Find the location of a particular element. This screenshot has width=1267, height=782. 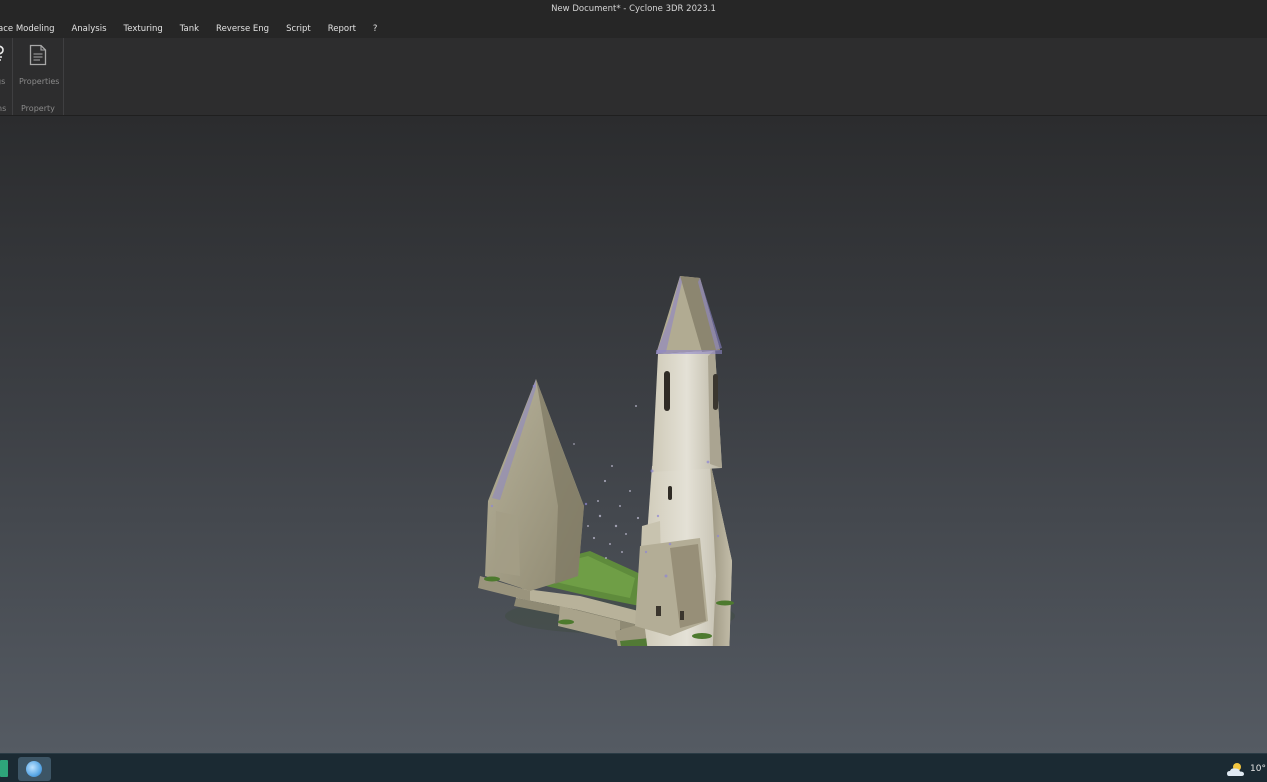

spreadsheet-app-icon is located at coordinates (4, 768).